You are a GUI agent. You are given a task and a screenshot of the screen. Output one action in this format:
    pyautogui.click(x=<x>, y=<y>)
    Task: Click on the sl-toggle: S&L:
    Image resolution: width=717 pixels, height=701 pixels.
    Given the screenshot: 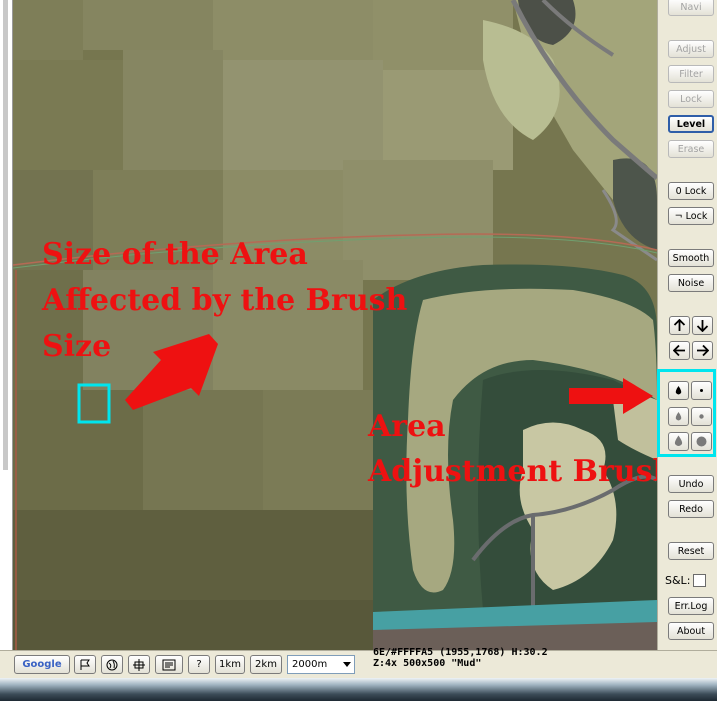 What is the action you would take?
    pyautogui.click(x=686, y=580)
    